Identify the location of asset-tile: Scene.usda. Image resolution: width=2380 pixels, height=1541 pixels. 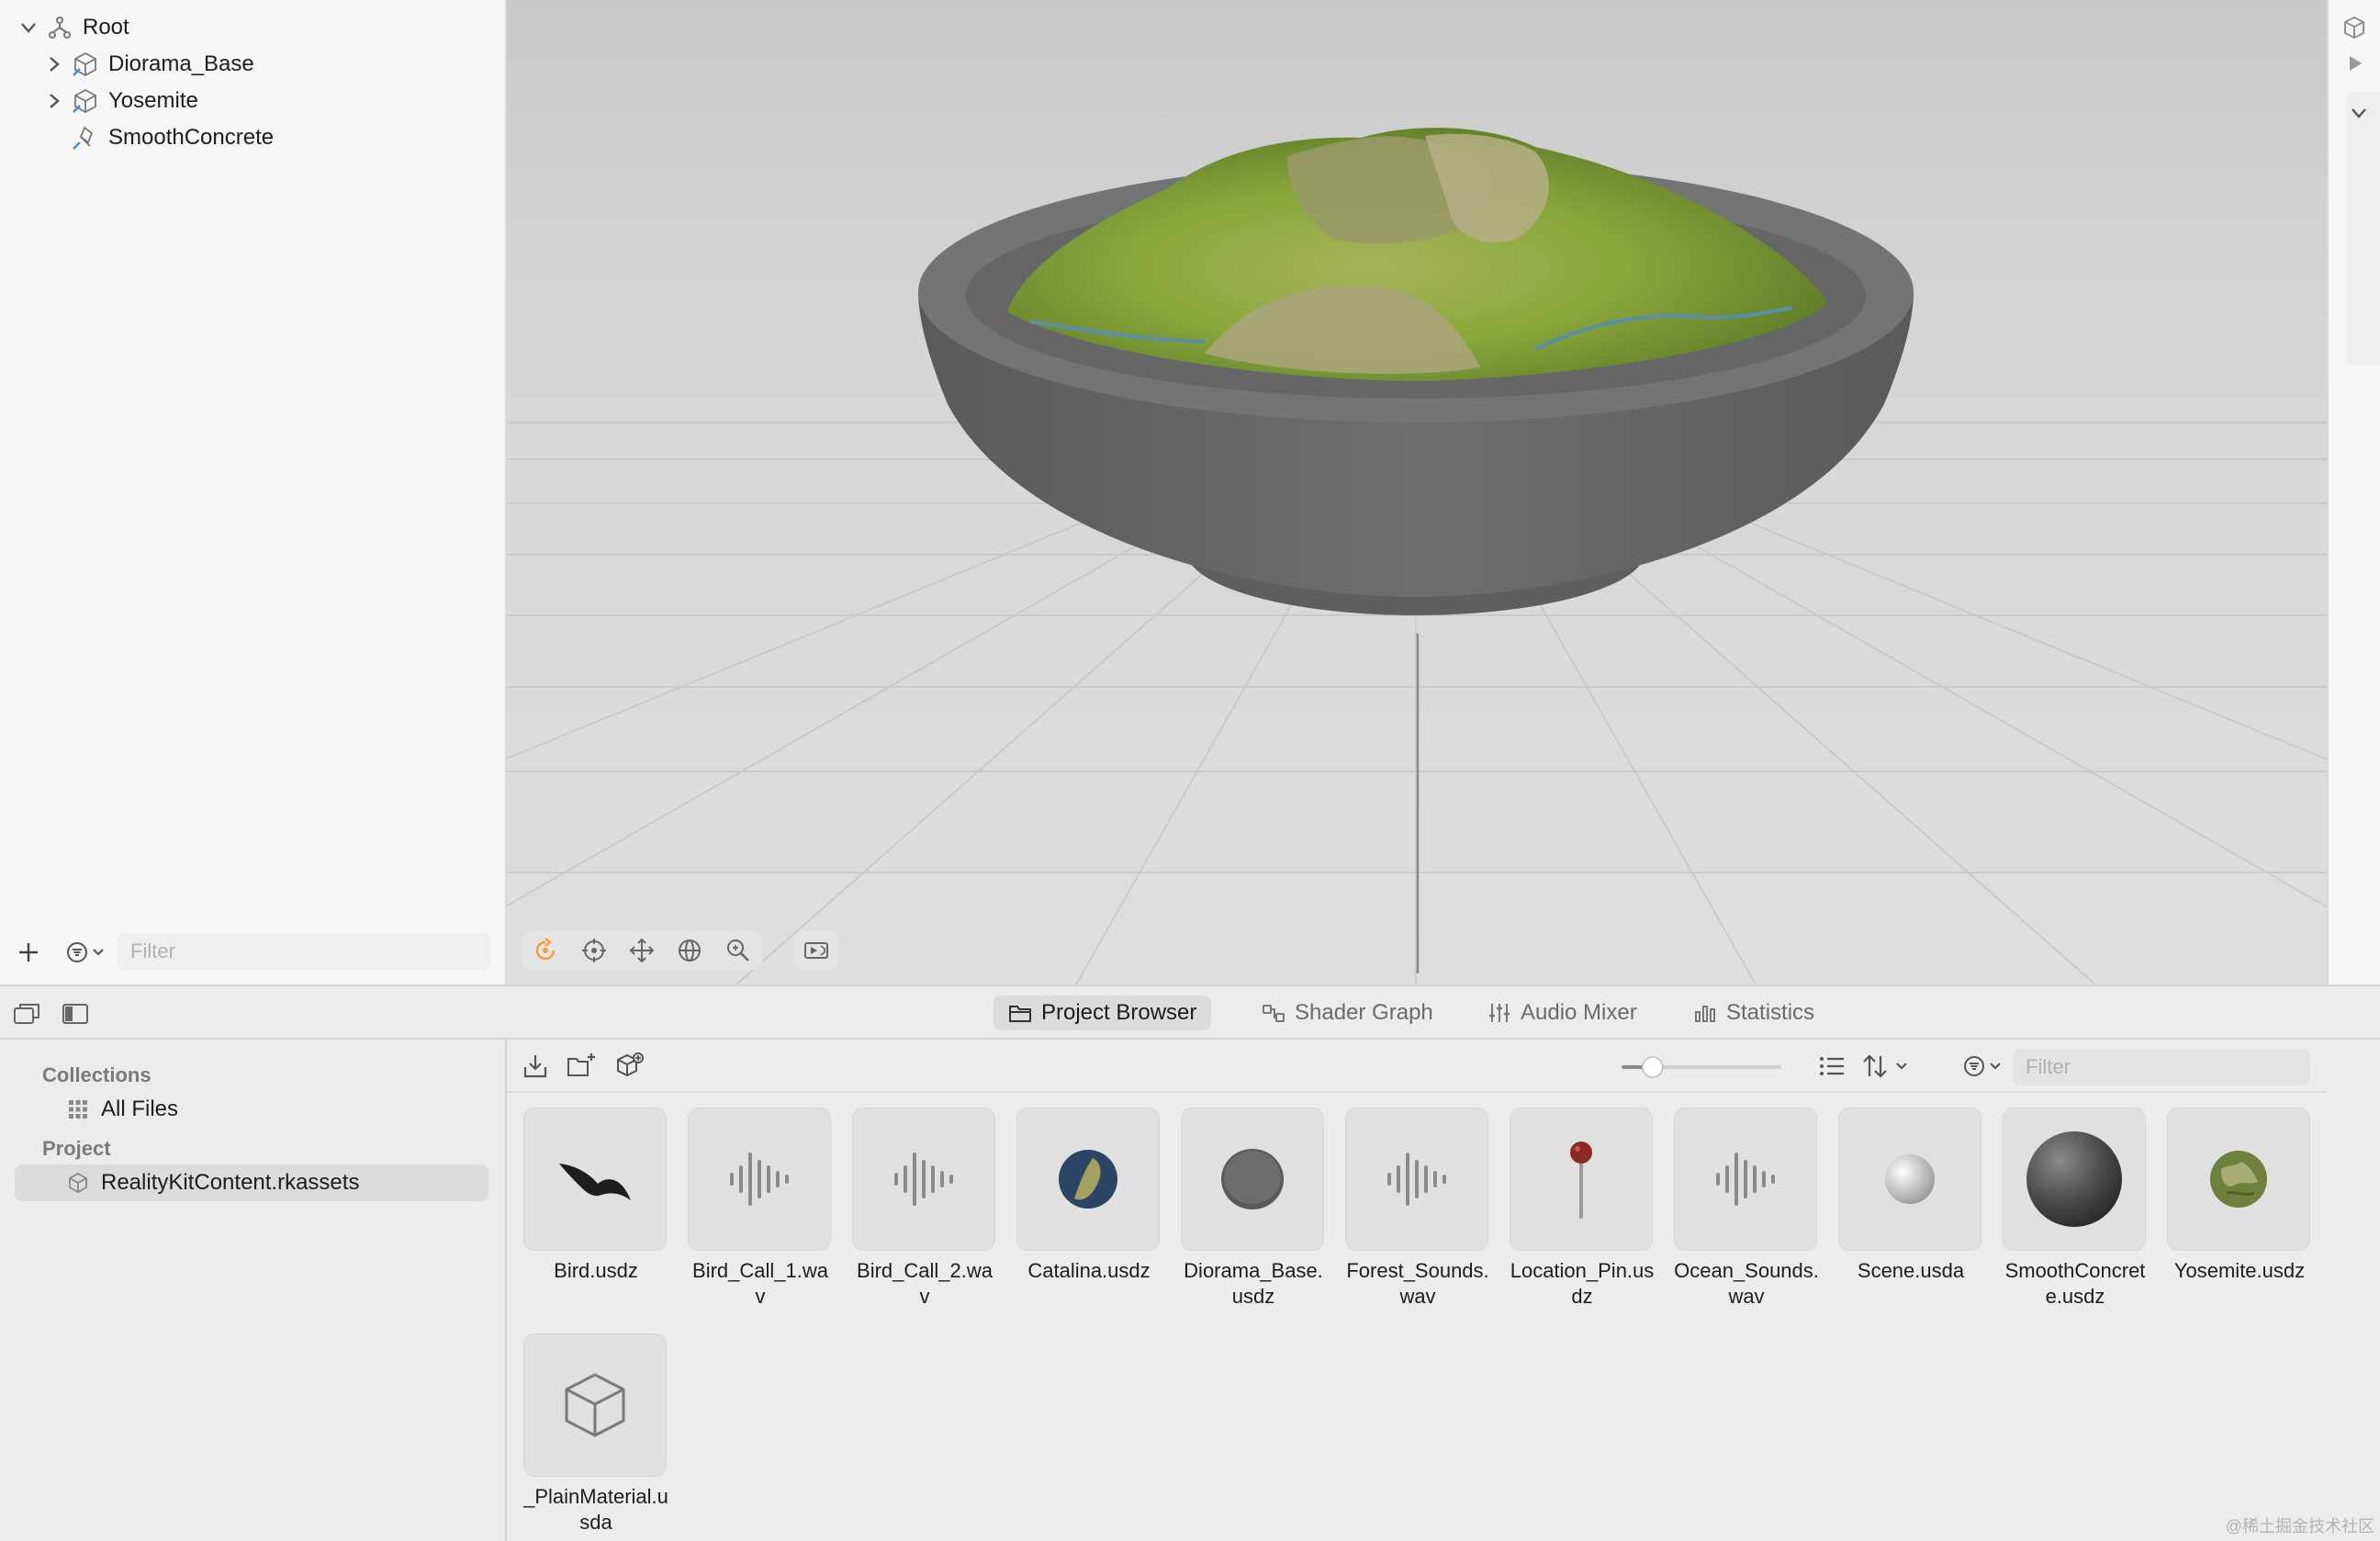
(1910, 1196).